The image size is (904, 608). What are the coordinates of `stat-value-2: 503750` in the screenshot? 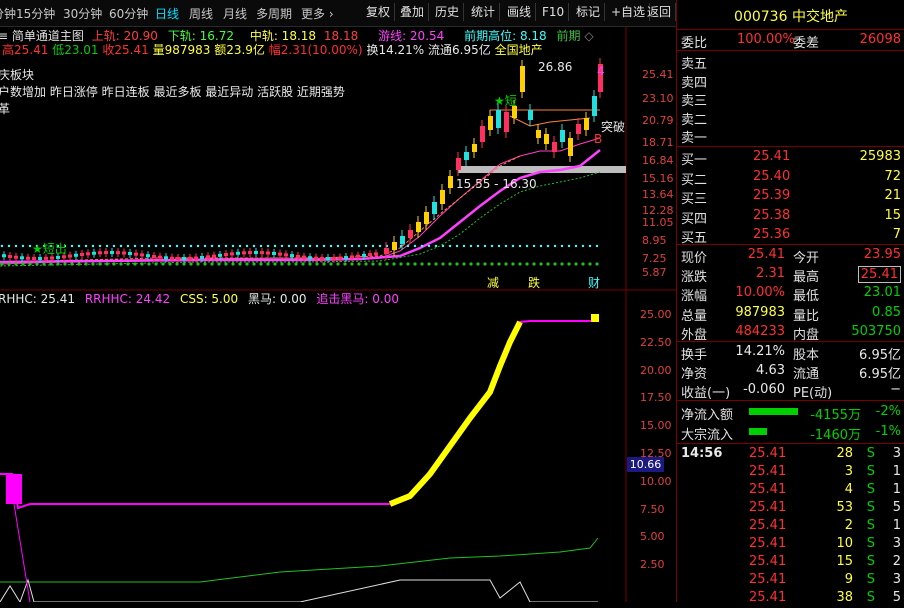 It's located at (876, 331).